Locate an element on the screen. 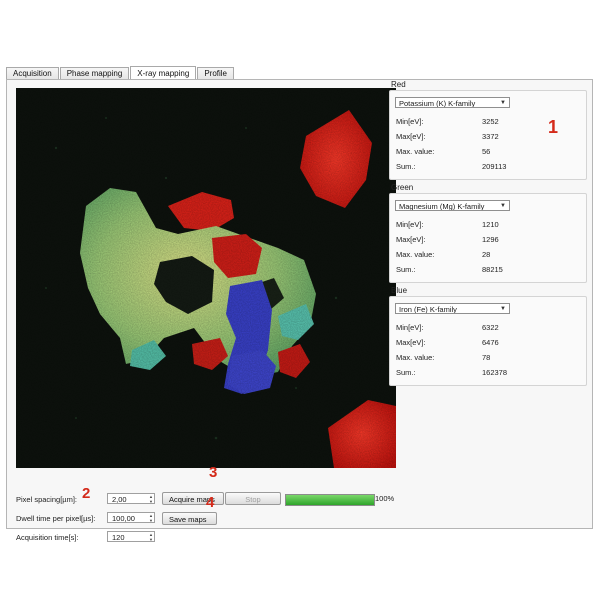 The height and width of the screenshot is (600, 600). green-min-row: Min[eV]: 1210 is located at coordinates (447, 224).